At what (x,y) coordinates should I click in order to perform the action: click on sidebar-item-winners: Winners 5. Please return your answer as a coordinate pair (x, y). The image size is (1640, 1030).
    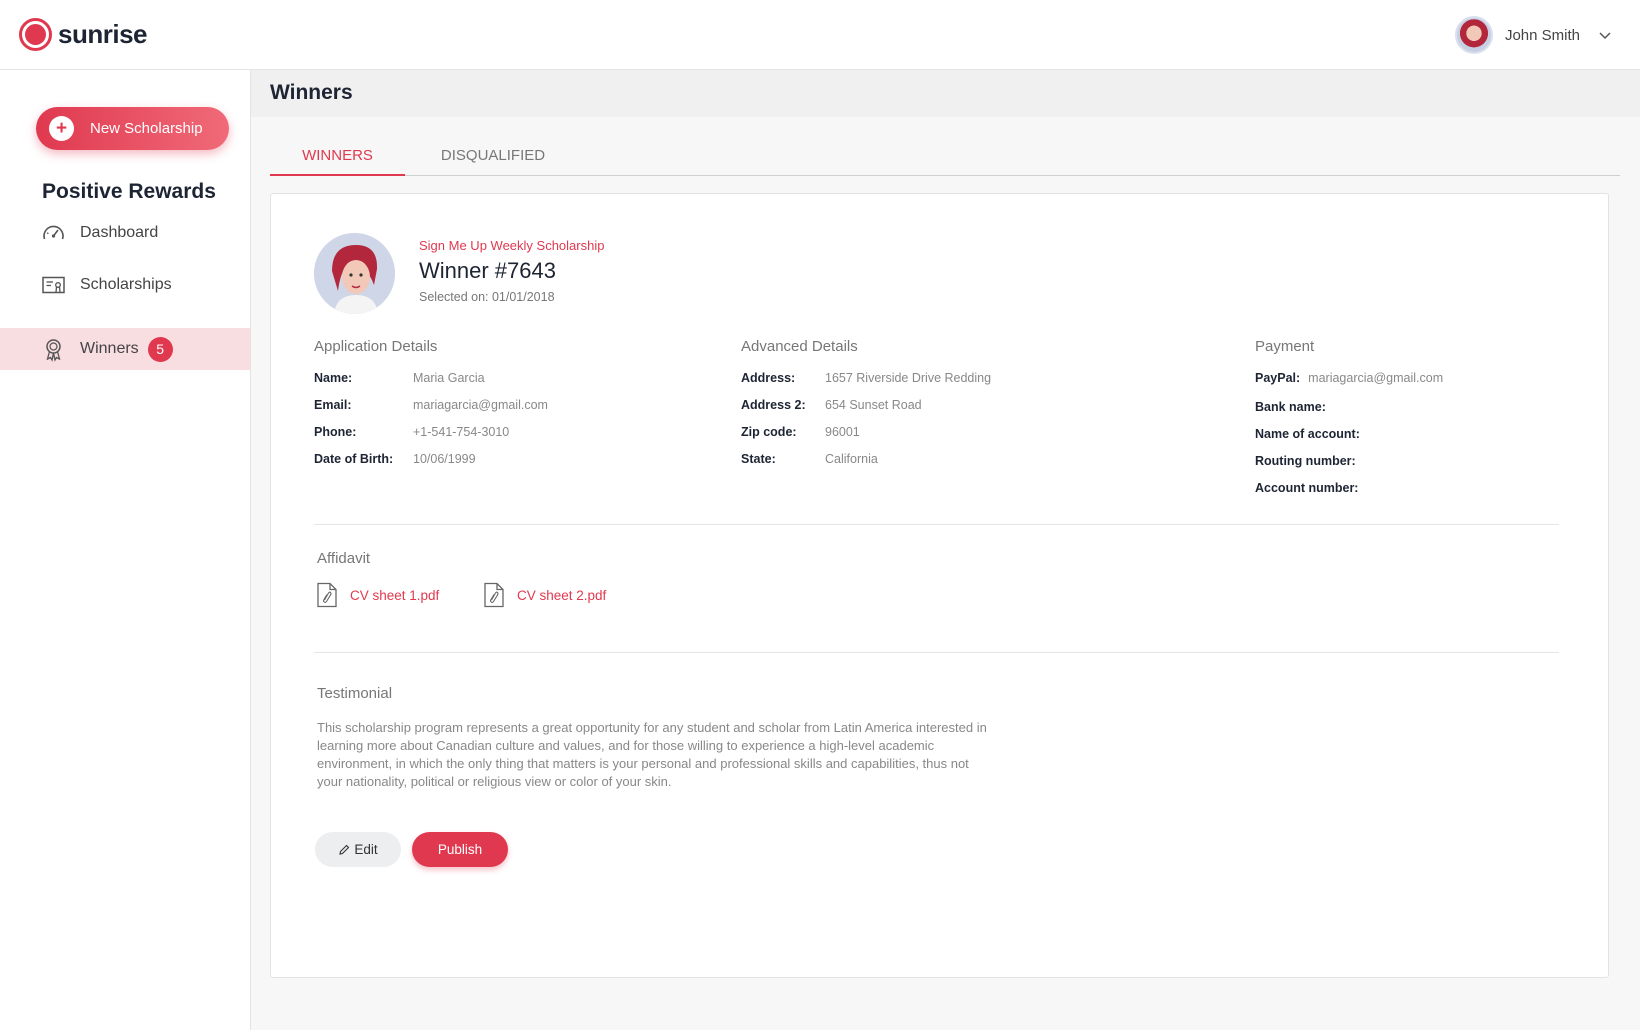
    Looking at the image, I should click on (125, 349).